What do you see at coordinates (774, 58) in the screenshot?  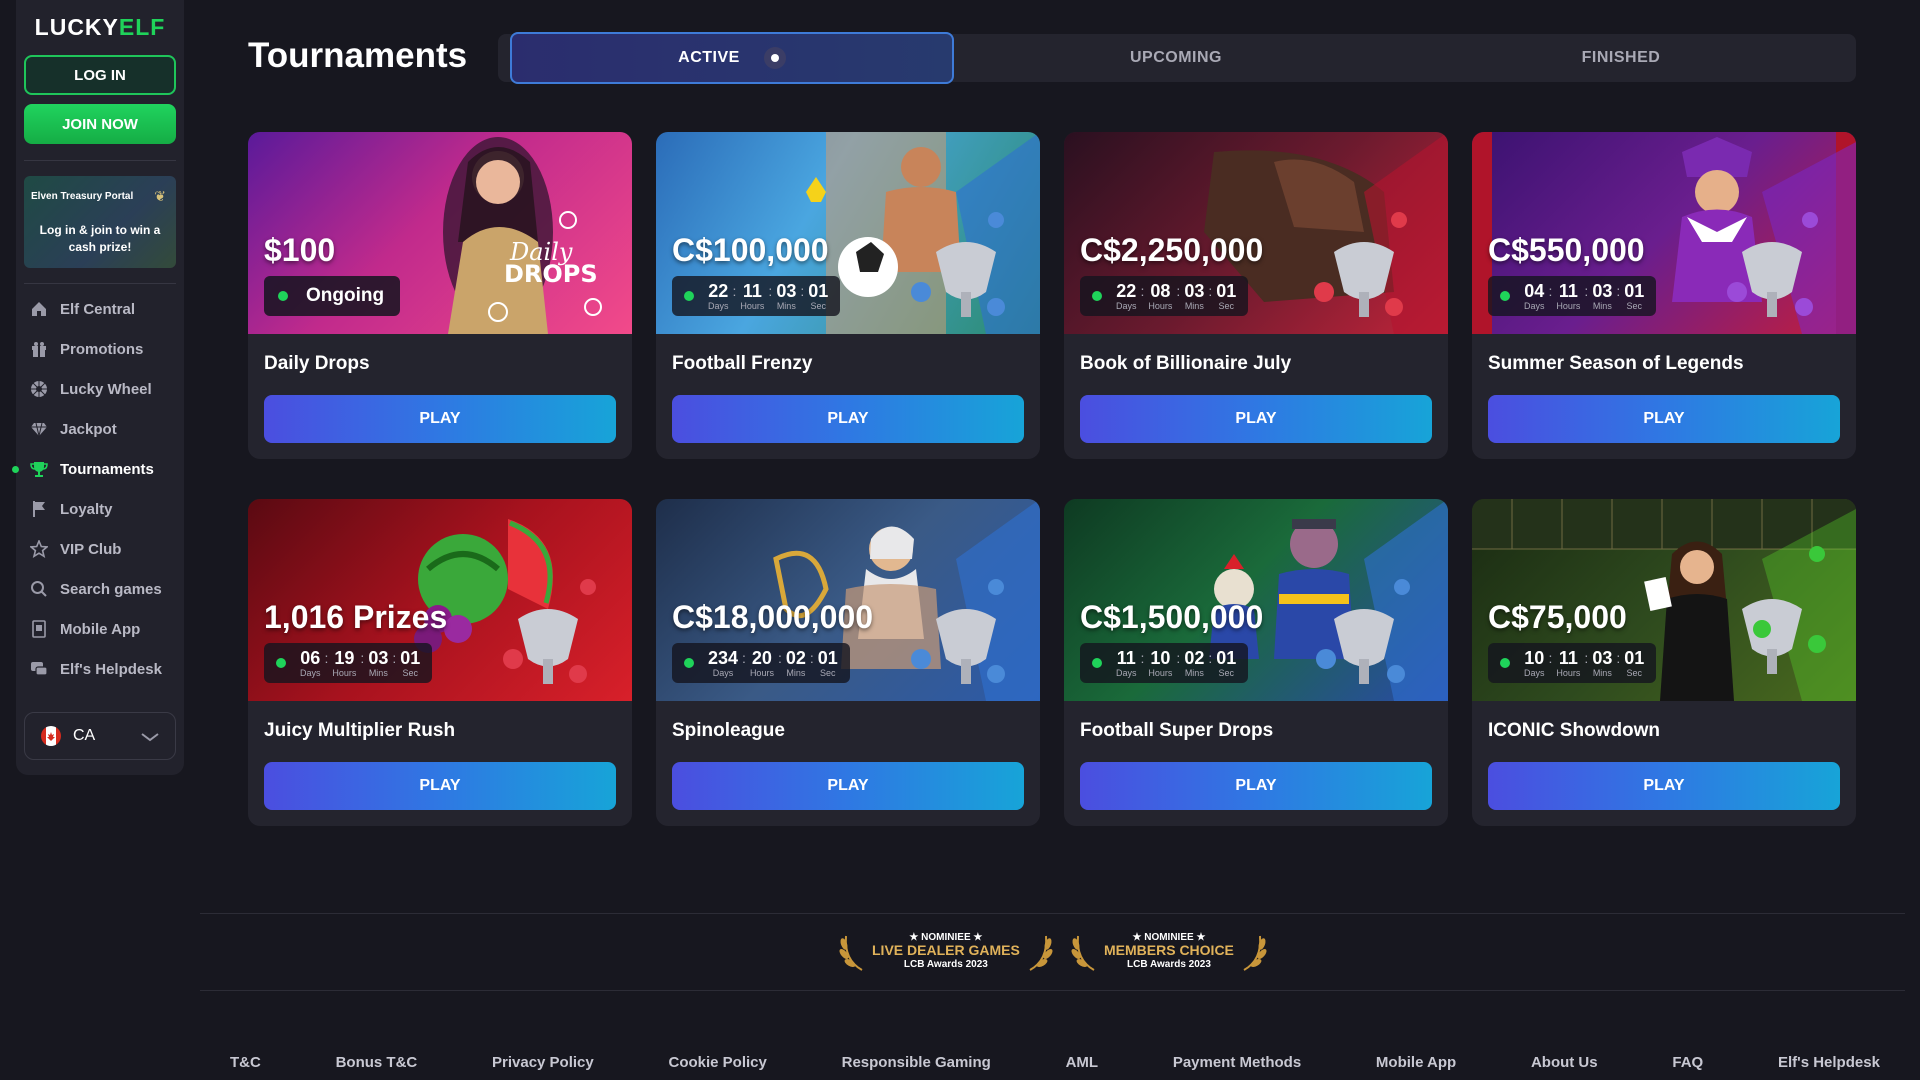 I see `live-indicator-icon` at bounding box center [774, 58].